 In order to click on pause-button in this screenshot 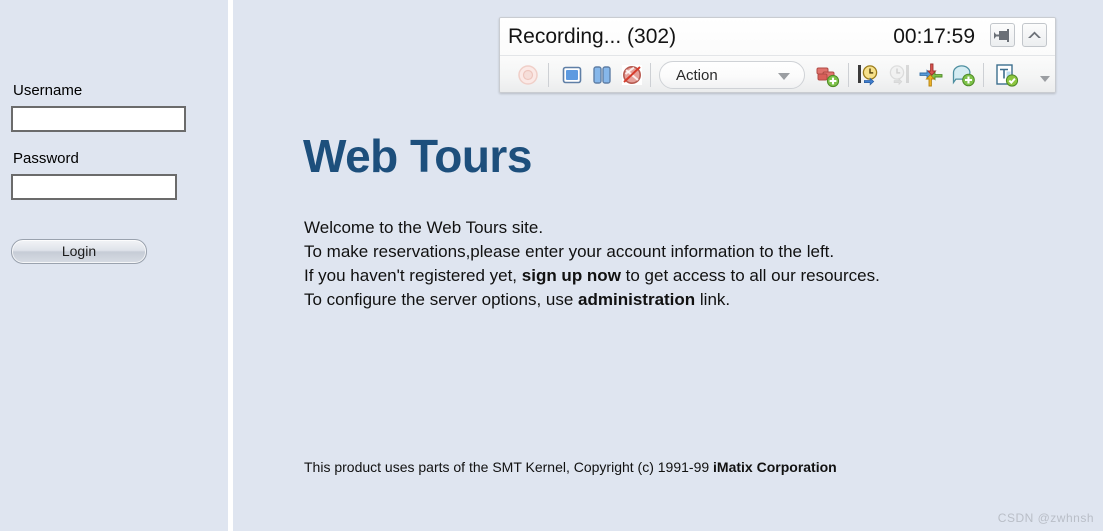, I will do `click(602, 75)`.